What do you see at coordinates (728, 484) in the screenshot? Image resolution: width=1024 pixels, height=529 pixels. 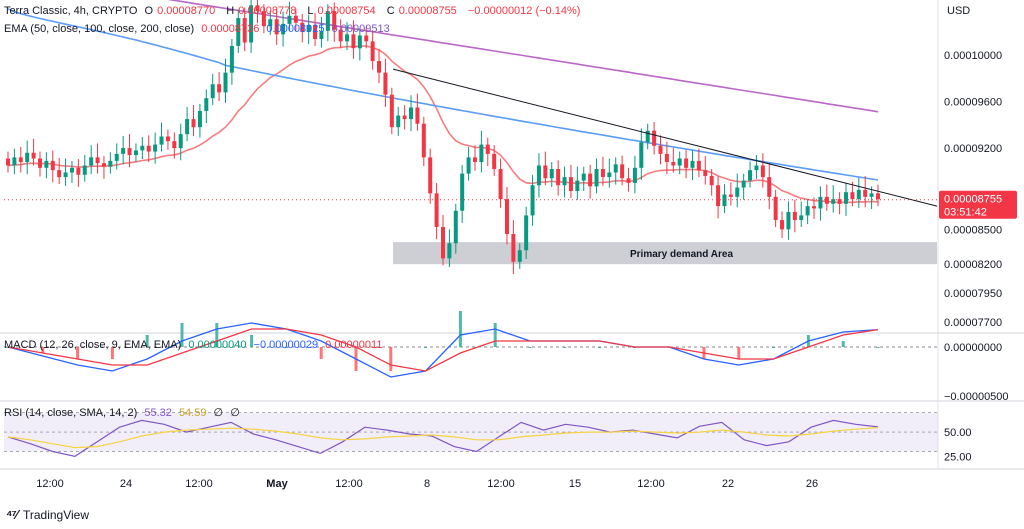 I see `time-tick-label: 22` at bounding box center [728, 484].